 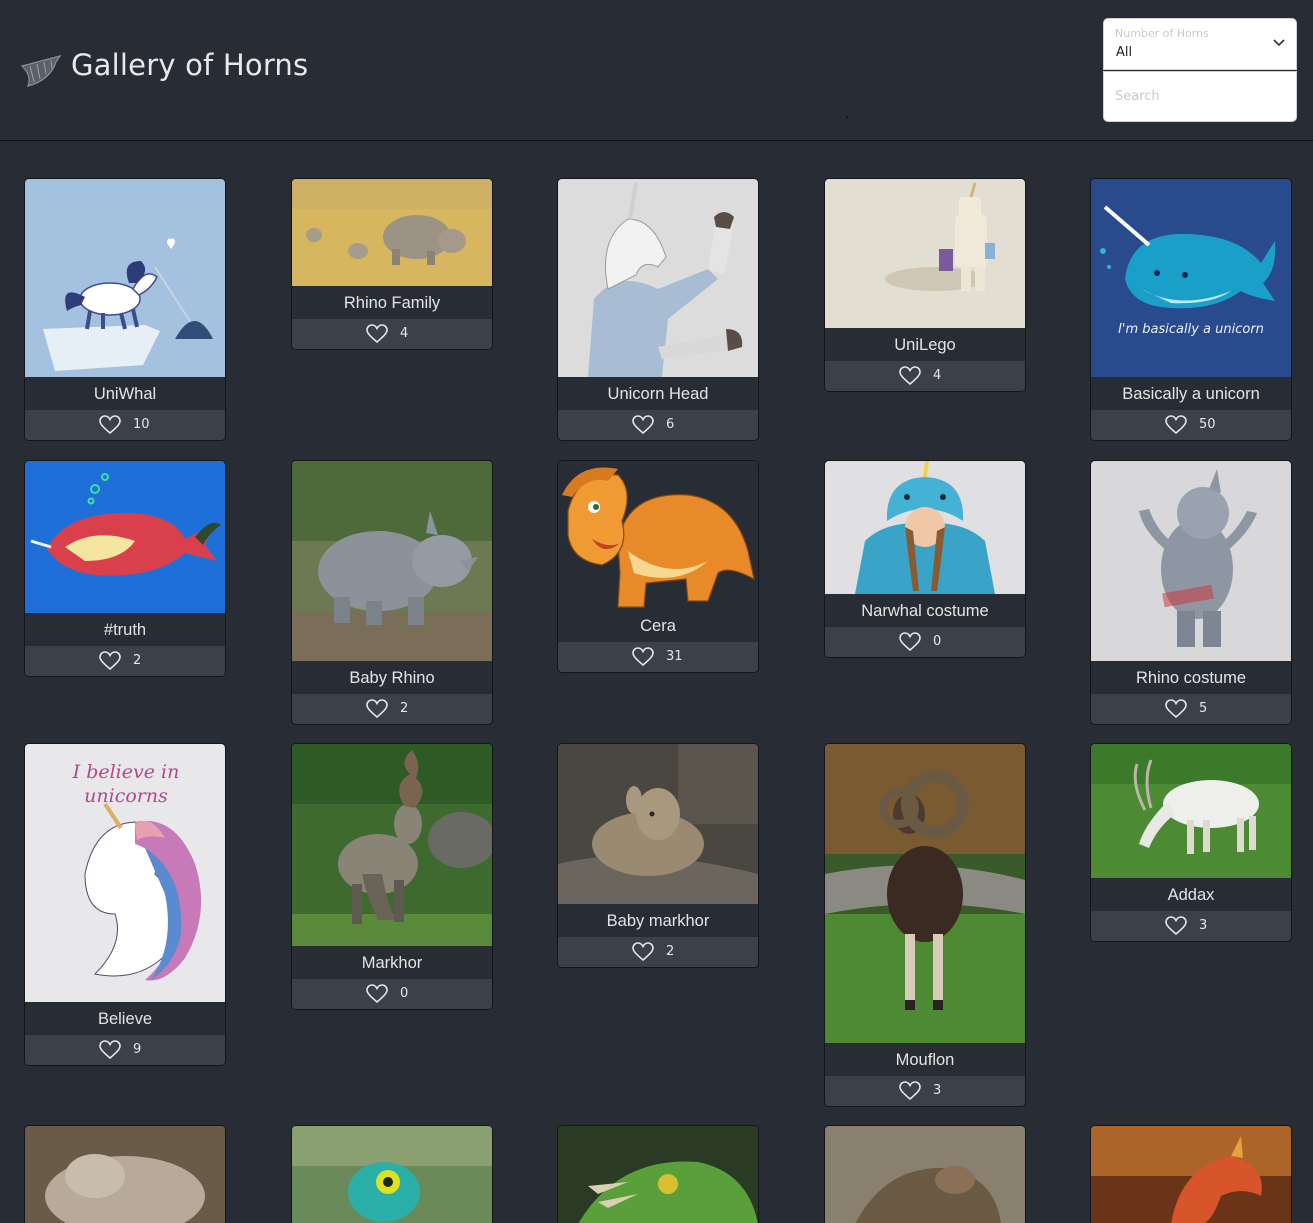 I want to click on gallery-card: Rhino costume 5, so click(x=1191, y=592).